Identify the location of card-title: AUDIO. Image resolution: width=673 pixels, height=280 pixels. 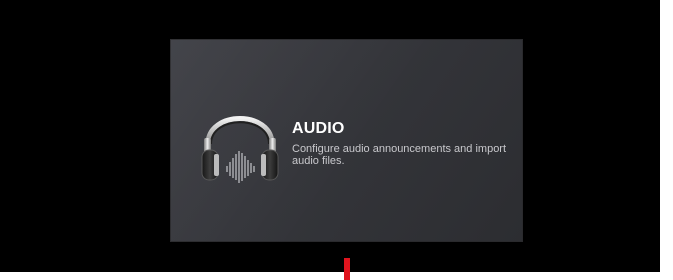
(318, 128).